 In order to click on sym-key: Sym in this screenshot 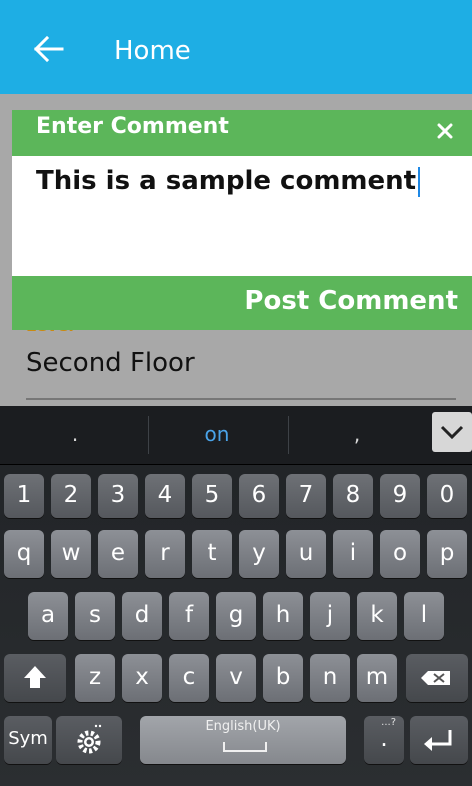, I will do `click(28, 740)`.